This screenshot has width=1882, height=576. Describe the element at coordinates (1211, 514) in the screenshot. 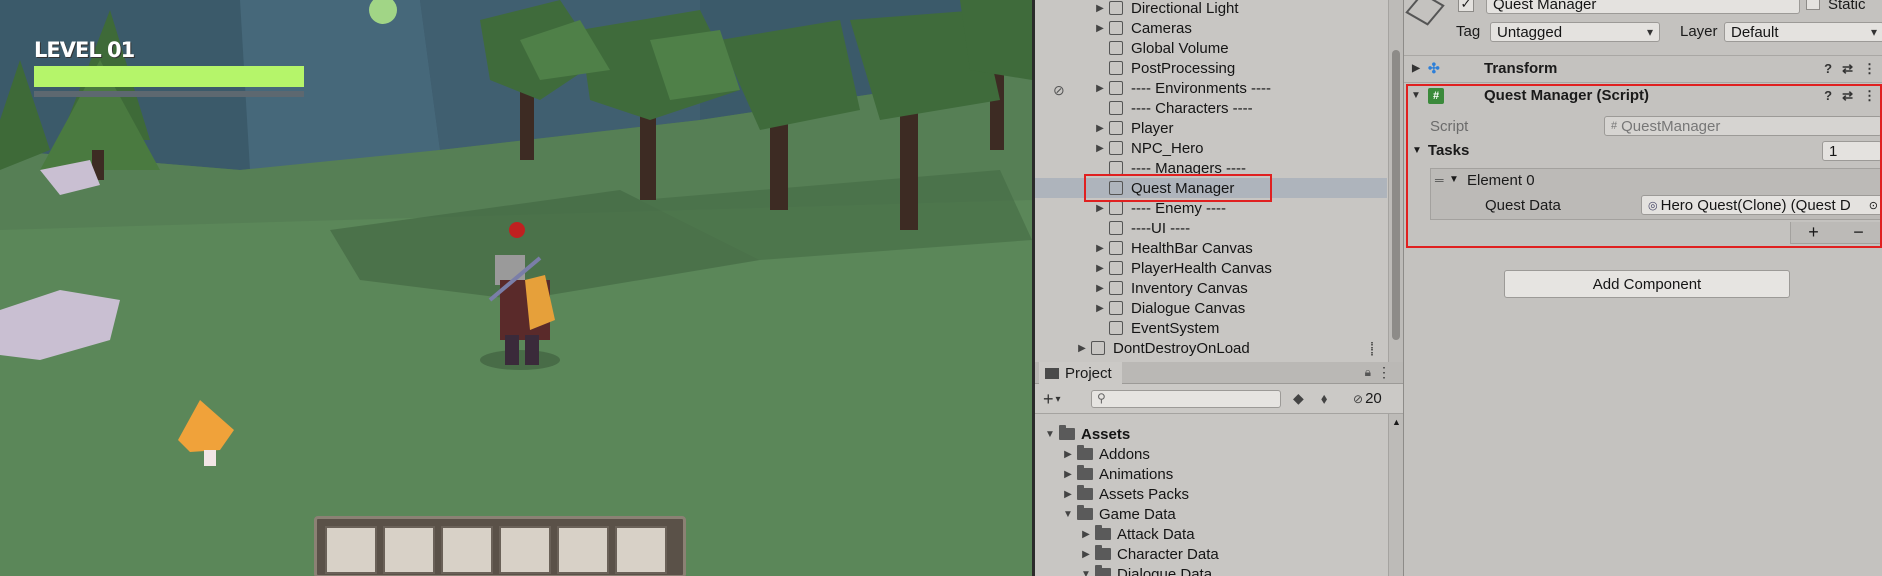

I see `project-folder: ▼ Game Data` at that location.